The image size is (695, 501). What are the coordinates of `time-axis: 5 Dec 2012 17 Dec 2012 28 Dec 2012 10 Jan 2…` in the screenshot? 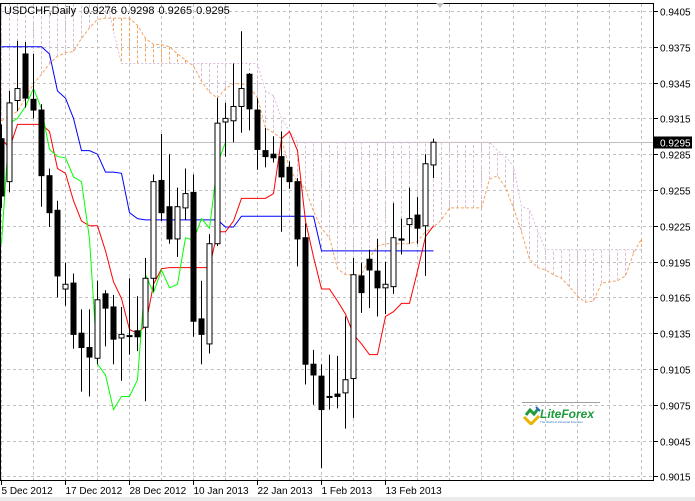 It's located at (222, 488).